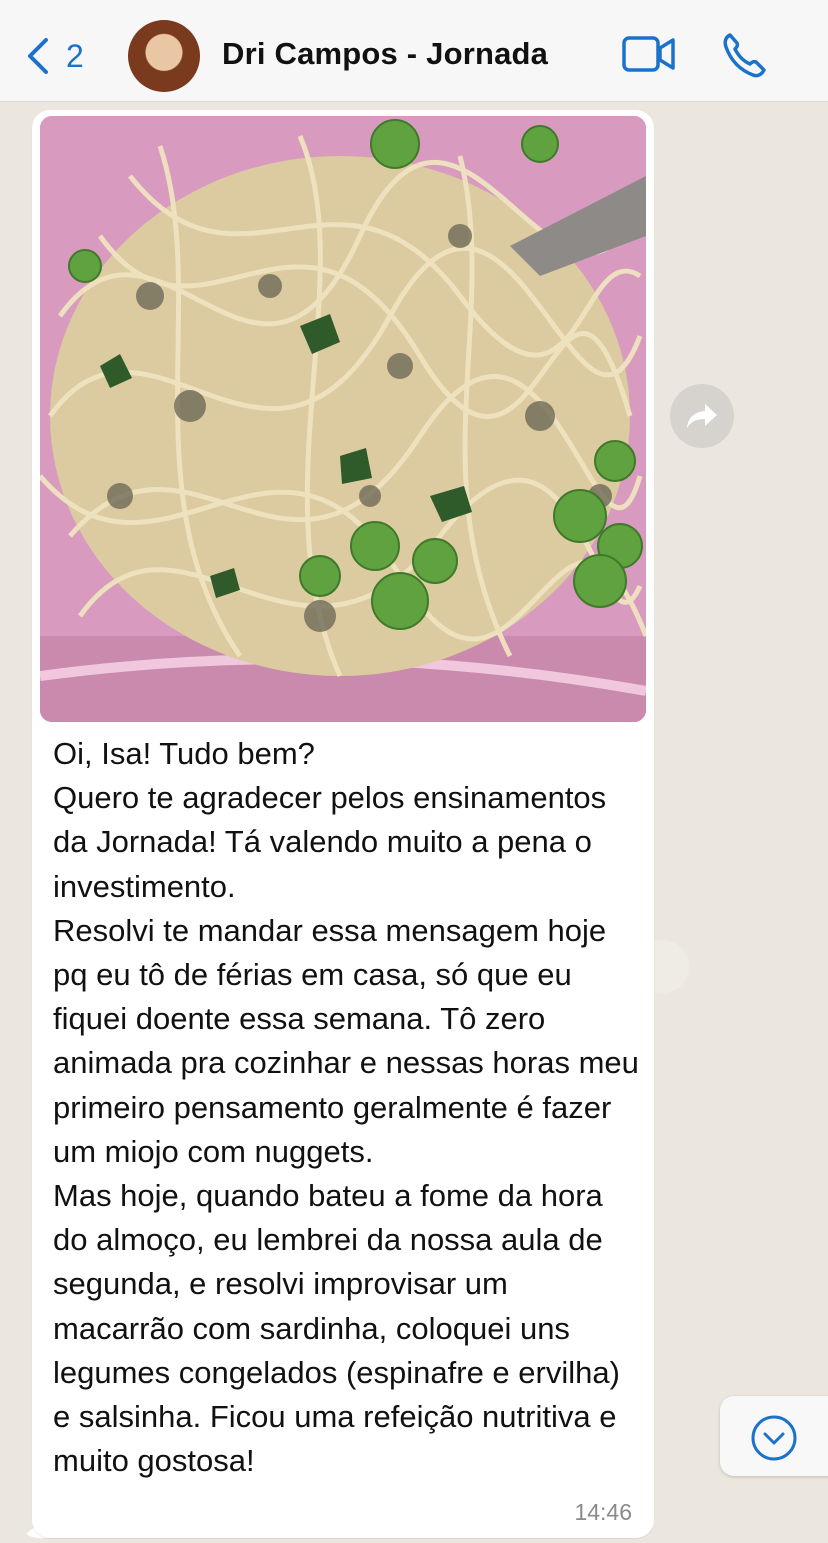 This screenshot has width=828, height=1543. What do you see at coordinates (603, 1512) in the screenshot?
I see `message-time: 14:46` at bounding box center [603, 1512].